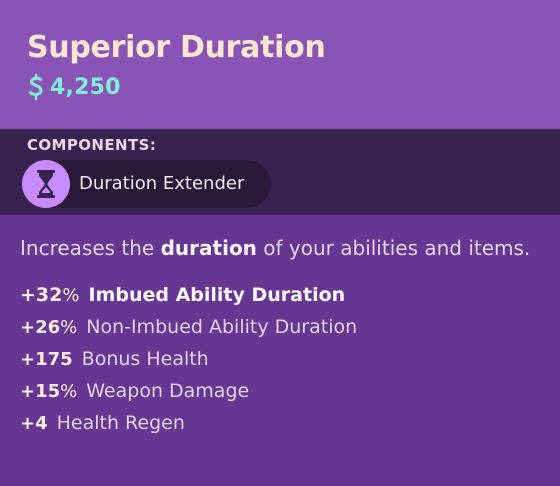 The height and width of the screenshot is (486, 560). I want to click on stat-label: Imbued Ability Duration, so click(217, 295).